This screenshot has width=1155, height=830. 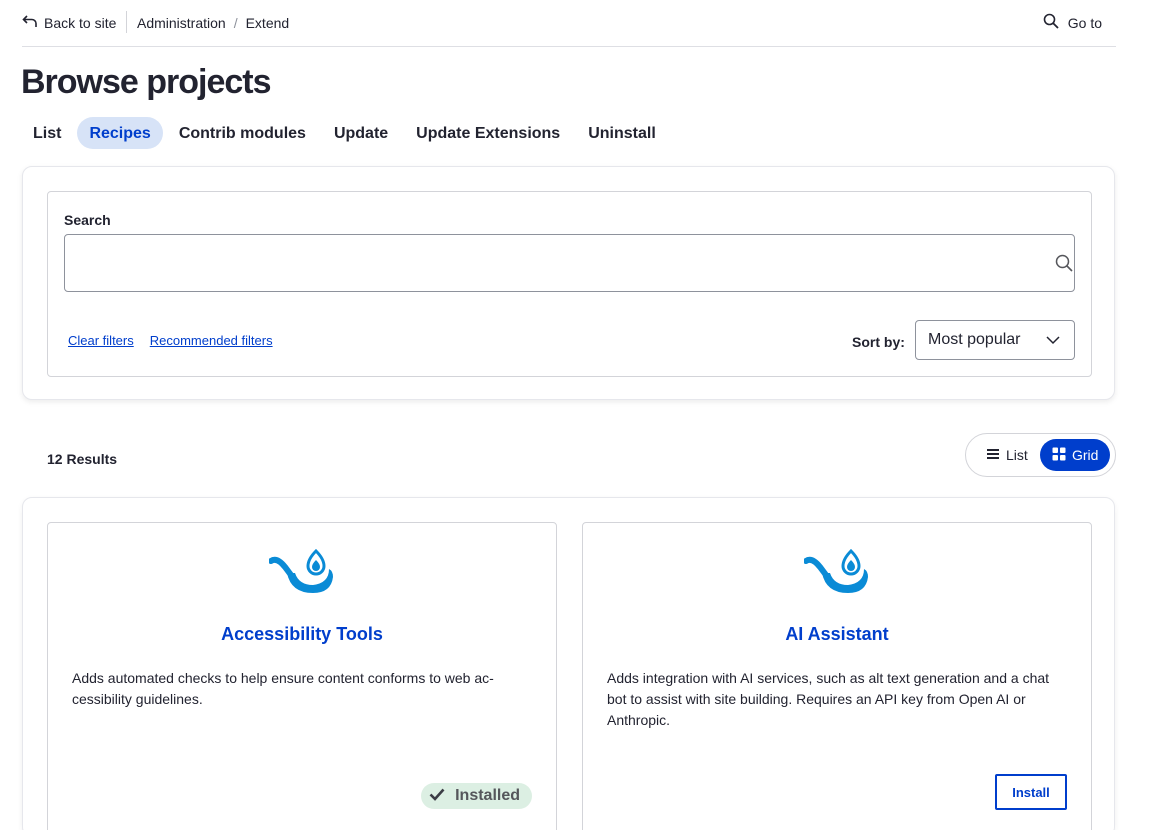 I want to click on sort-select: Most popular, so click(x=995, y=340).